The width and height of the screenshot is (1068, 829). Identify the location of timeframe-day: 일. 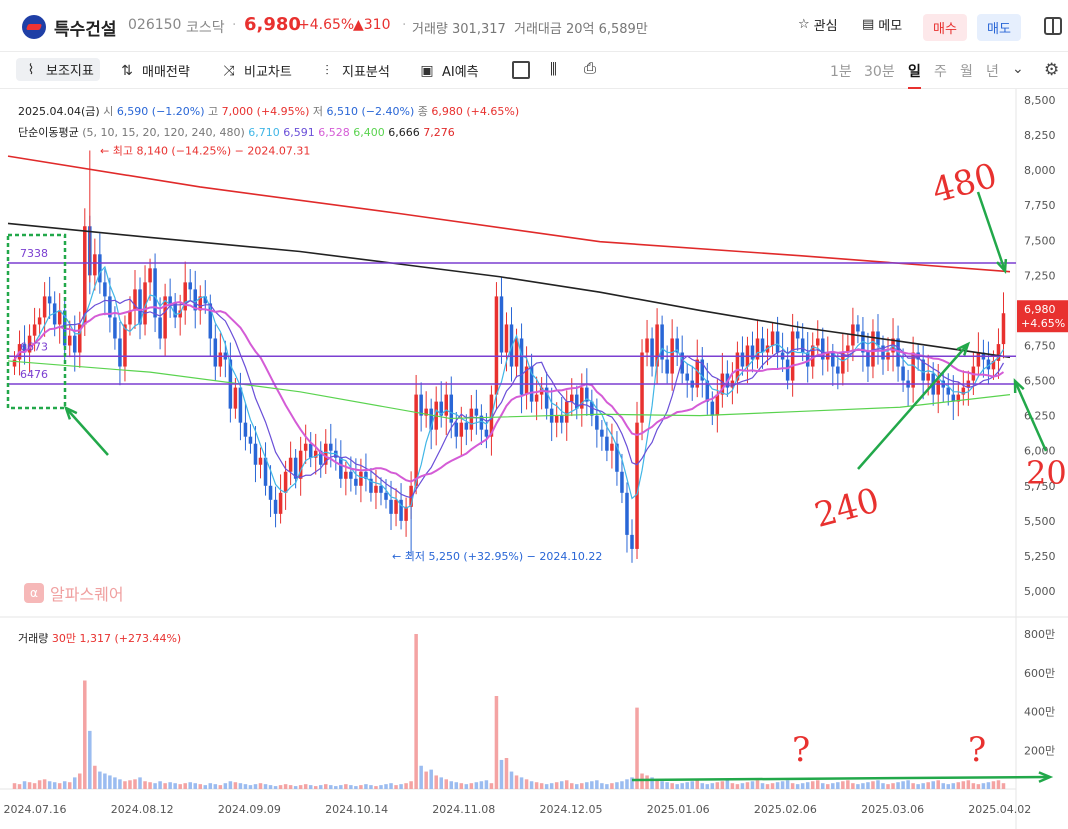
(914, 75).